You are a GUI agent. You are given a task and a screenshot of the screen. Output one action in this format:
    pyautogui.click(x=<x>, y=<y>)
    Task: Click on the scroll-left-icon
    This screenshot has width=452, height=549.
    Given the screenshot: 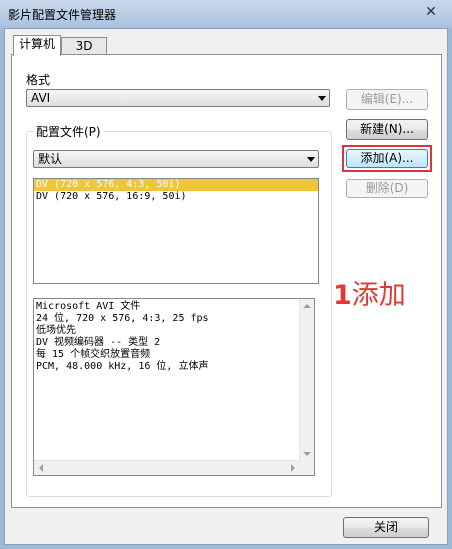 What is the action you would take?
    pyautogui.click(x=41, y=468)
    